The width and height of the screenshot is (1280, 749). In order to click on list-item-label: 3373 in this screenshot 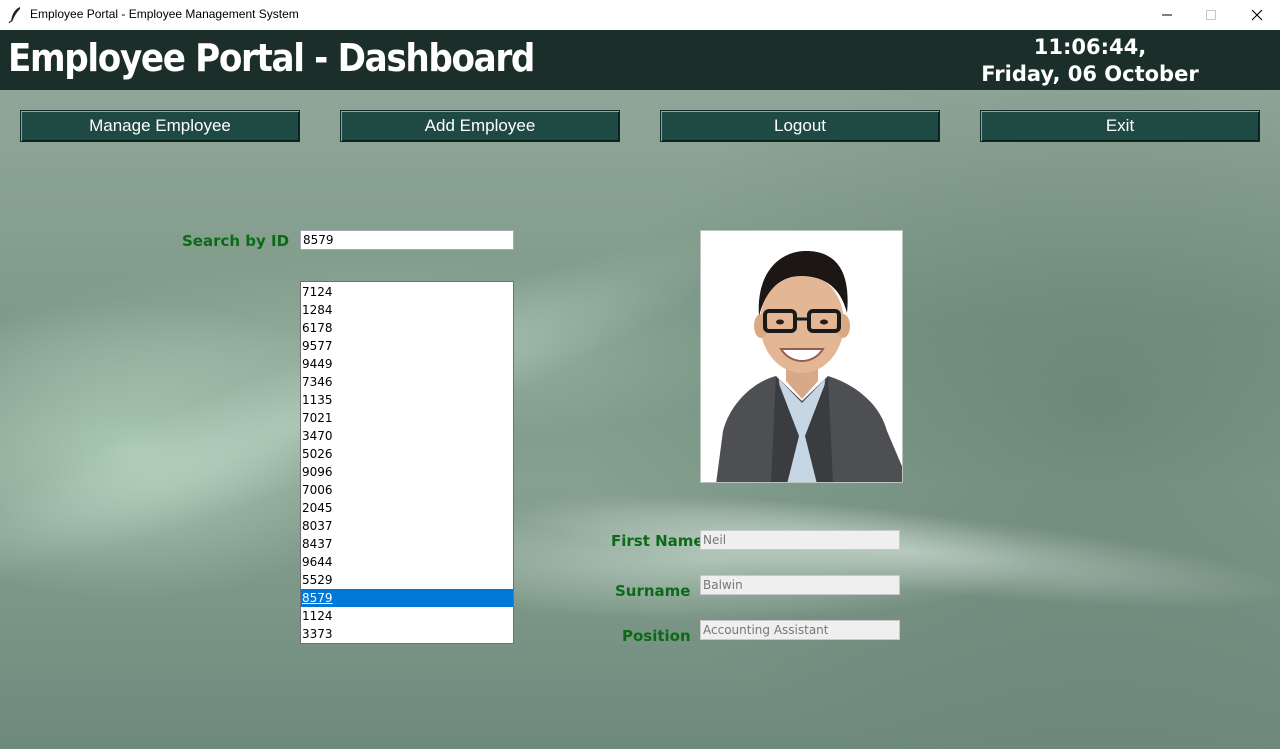, I will do `click(317, 634)`.